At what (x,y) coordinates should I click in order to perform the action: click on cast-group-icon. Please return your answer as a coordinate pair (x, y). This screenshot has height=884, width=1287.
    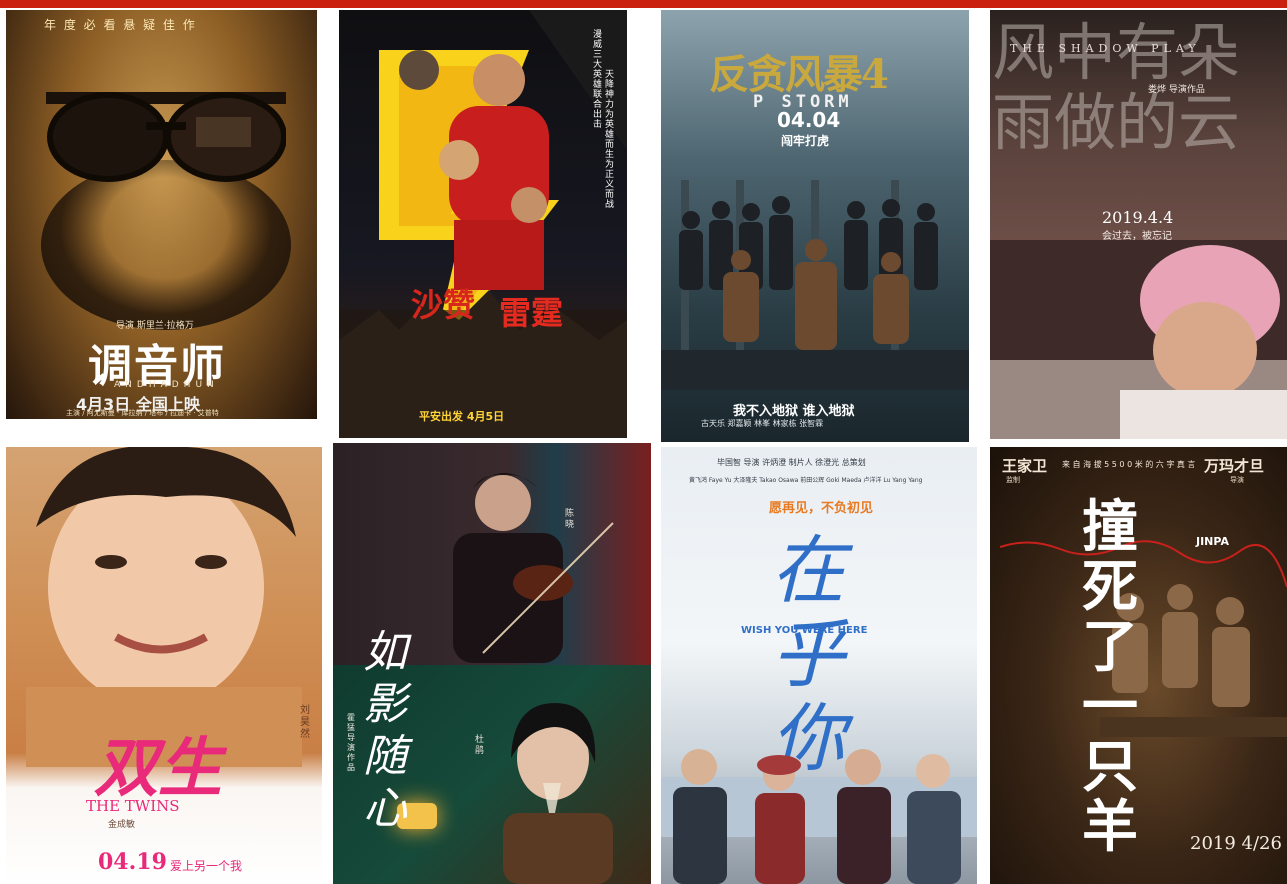
    Looking at the image, I should click on (815, 285).